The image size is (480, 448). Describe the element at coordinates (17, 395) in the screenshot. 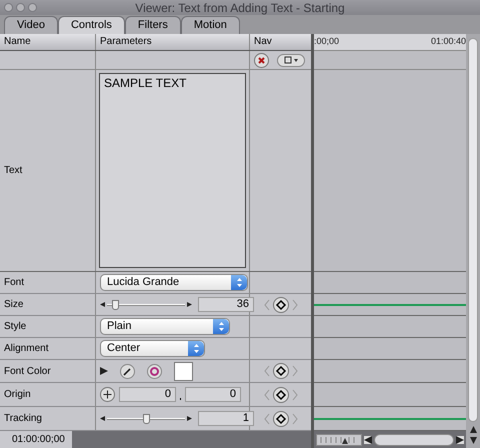

I see `parameter-label: Origin` at that location.